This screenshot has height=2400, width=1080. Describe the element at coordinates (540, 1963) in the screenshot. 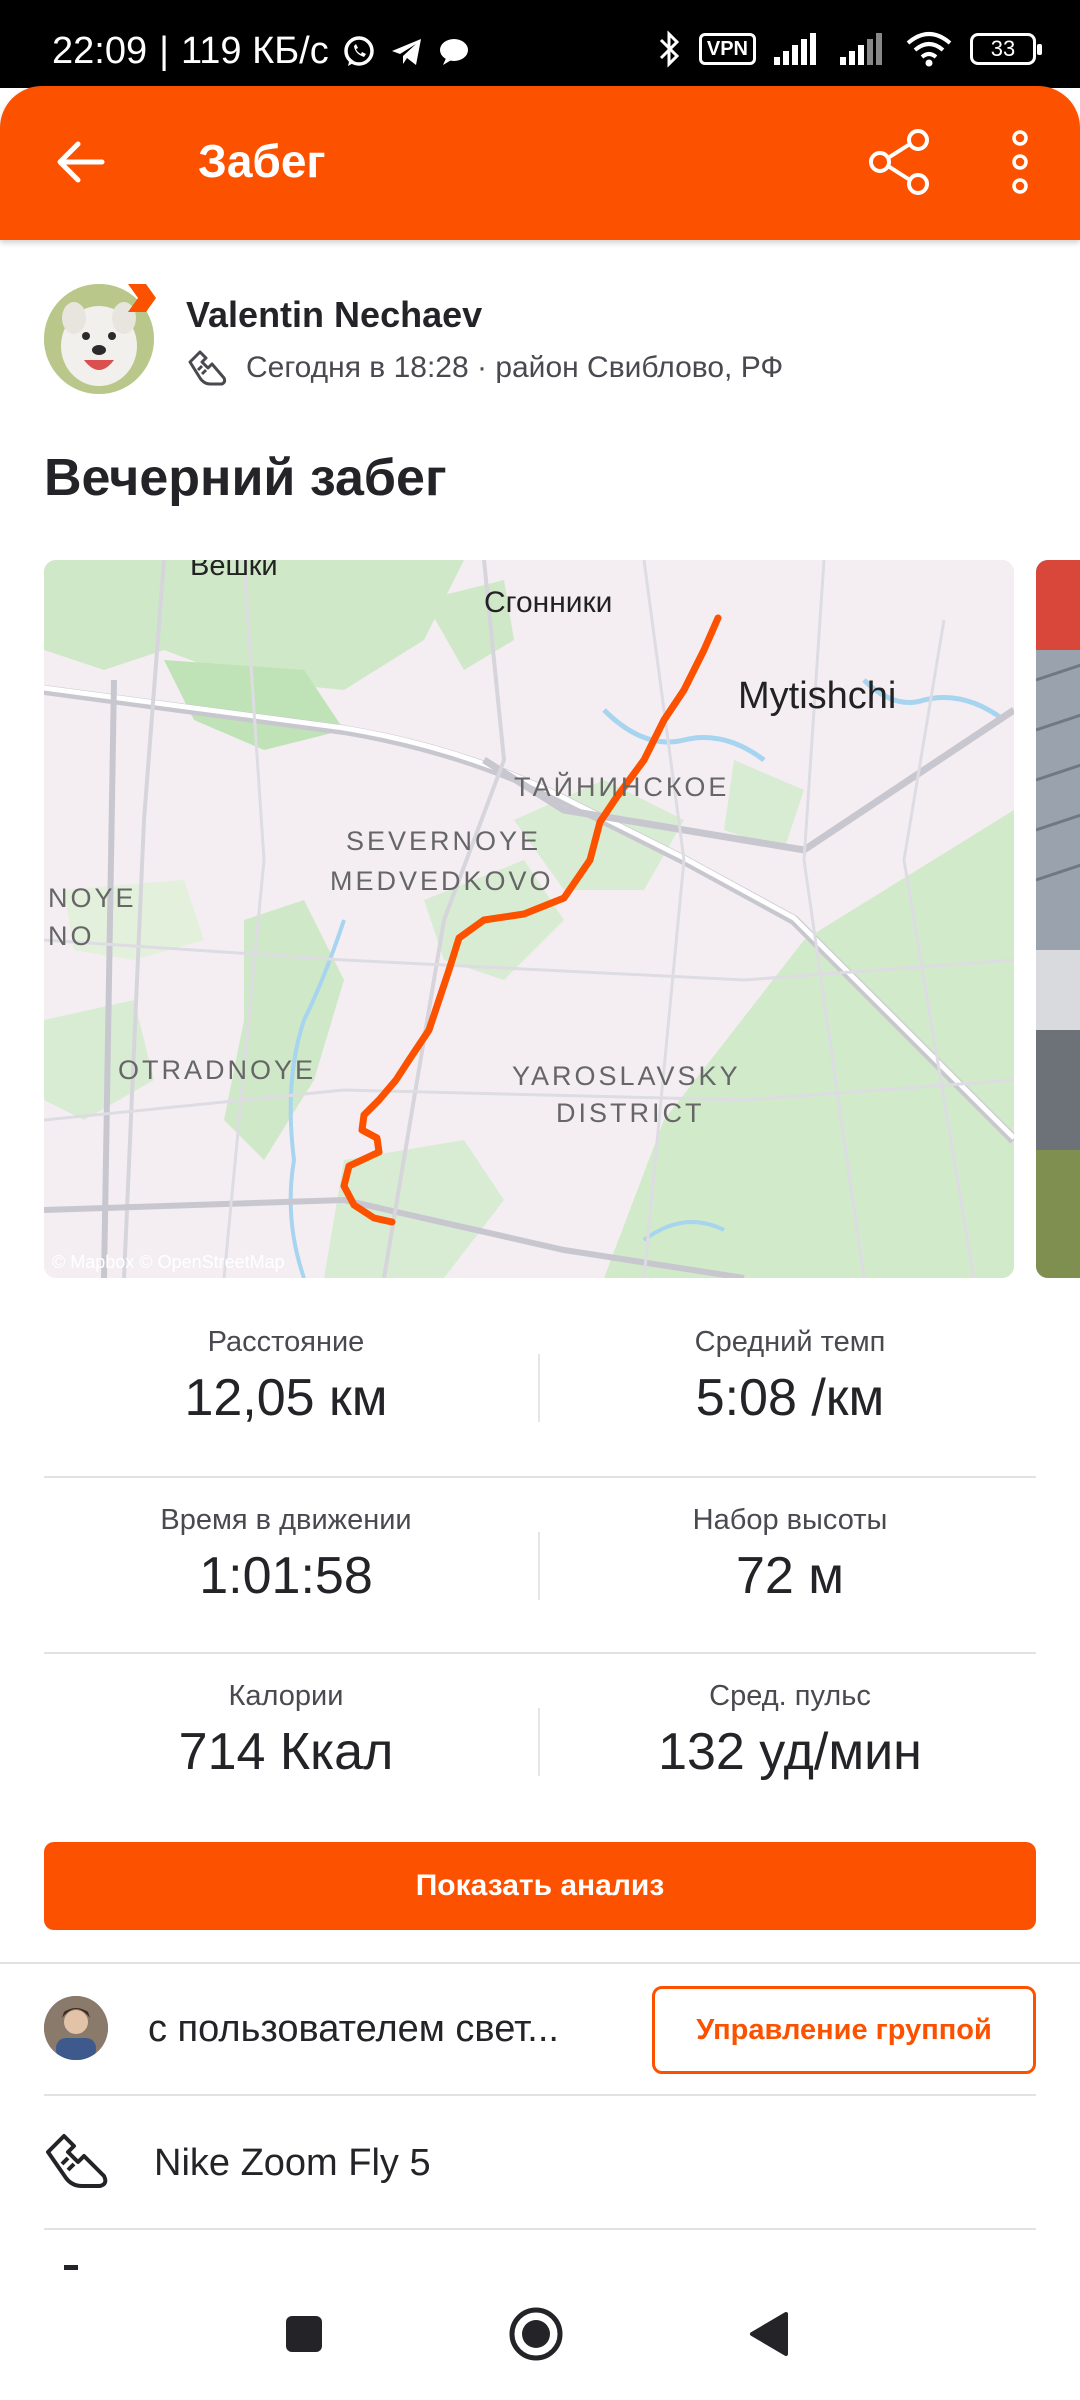

I see `section-divider` at that location.